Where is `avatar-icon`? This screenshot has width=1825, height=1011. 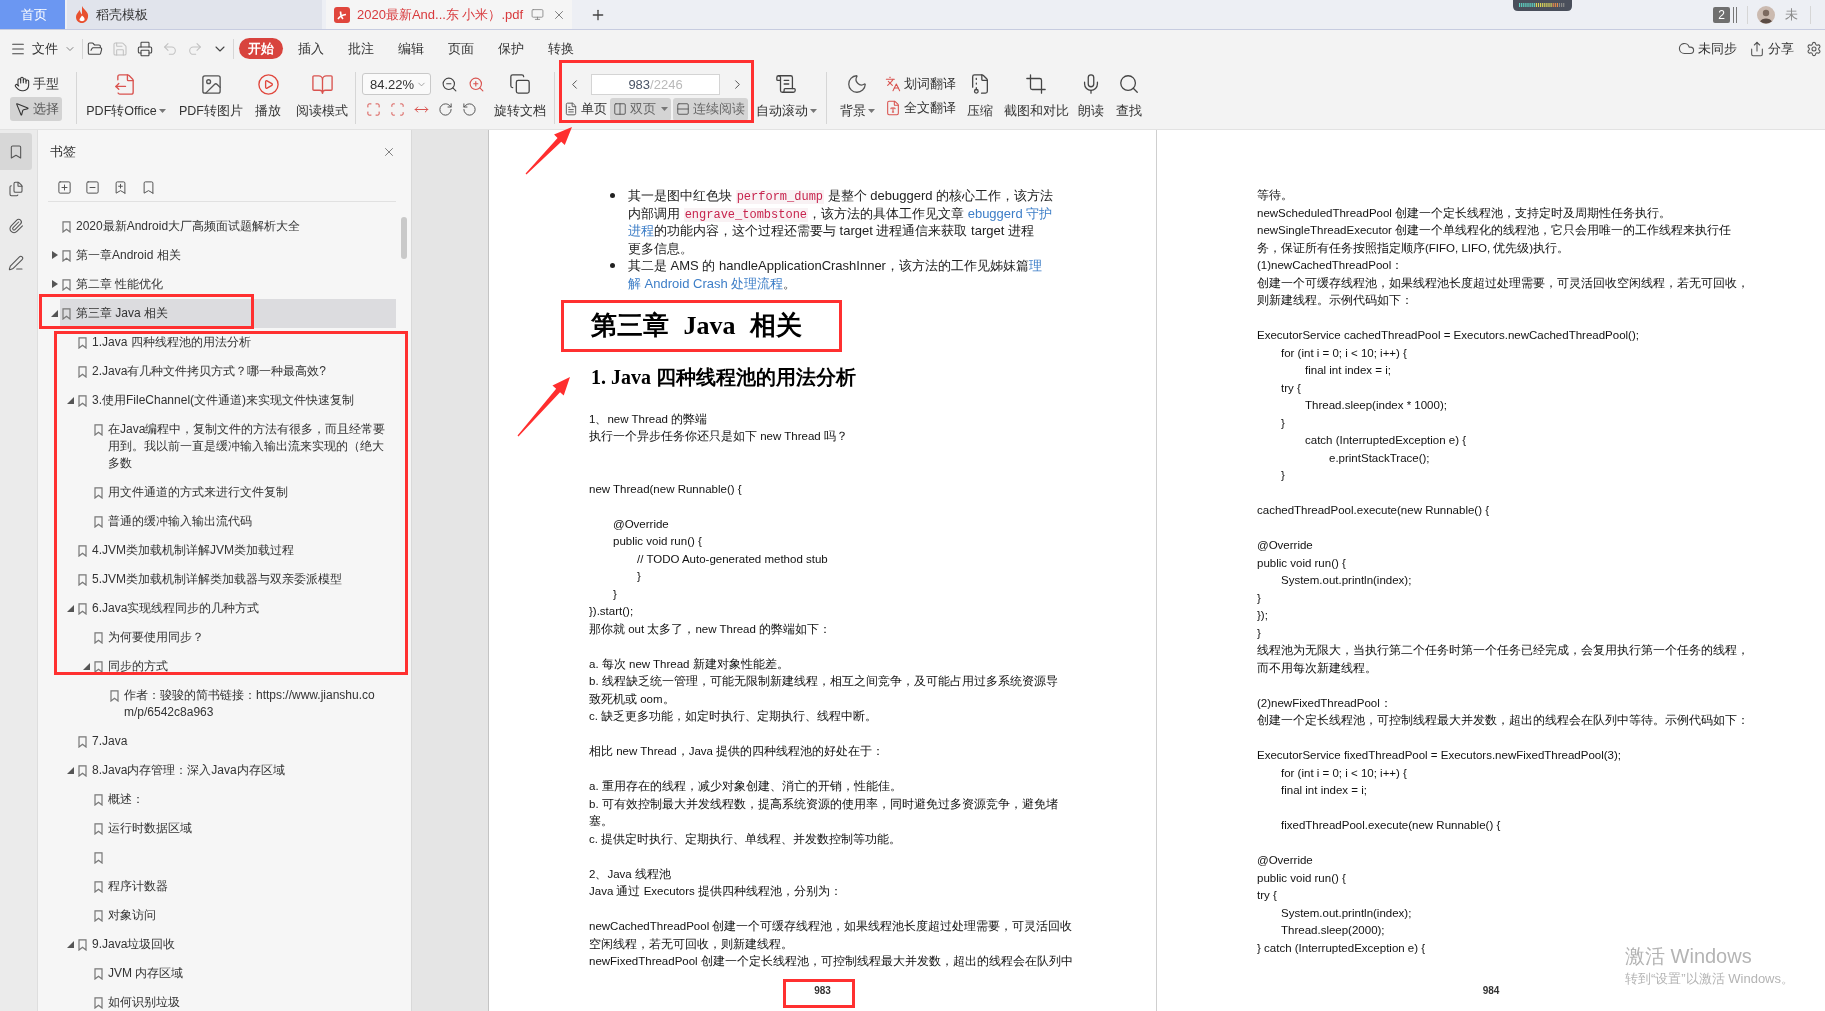
avatar-icon is located at coordinates (1766, 14).